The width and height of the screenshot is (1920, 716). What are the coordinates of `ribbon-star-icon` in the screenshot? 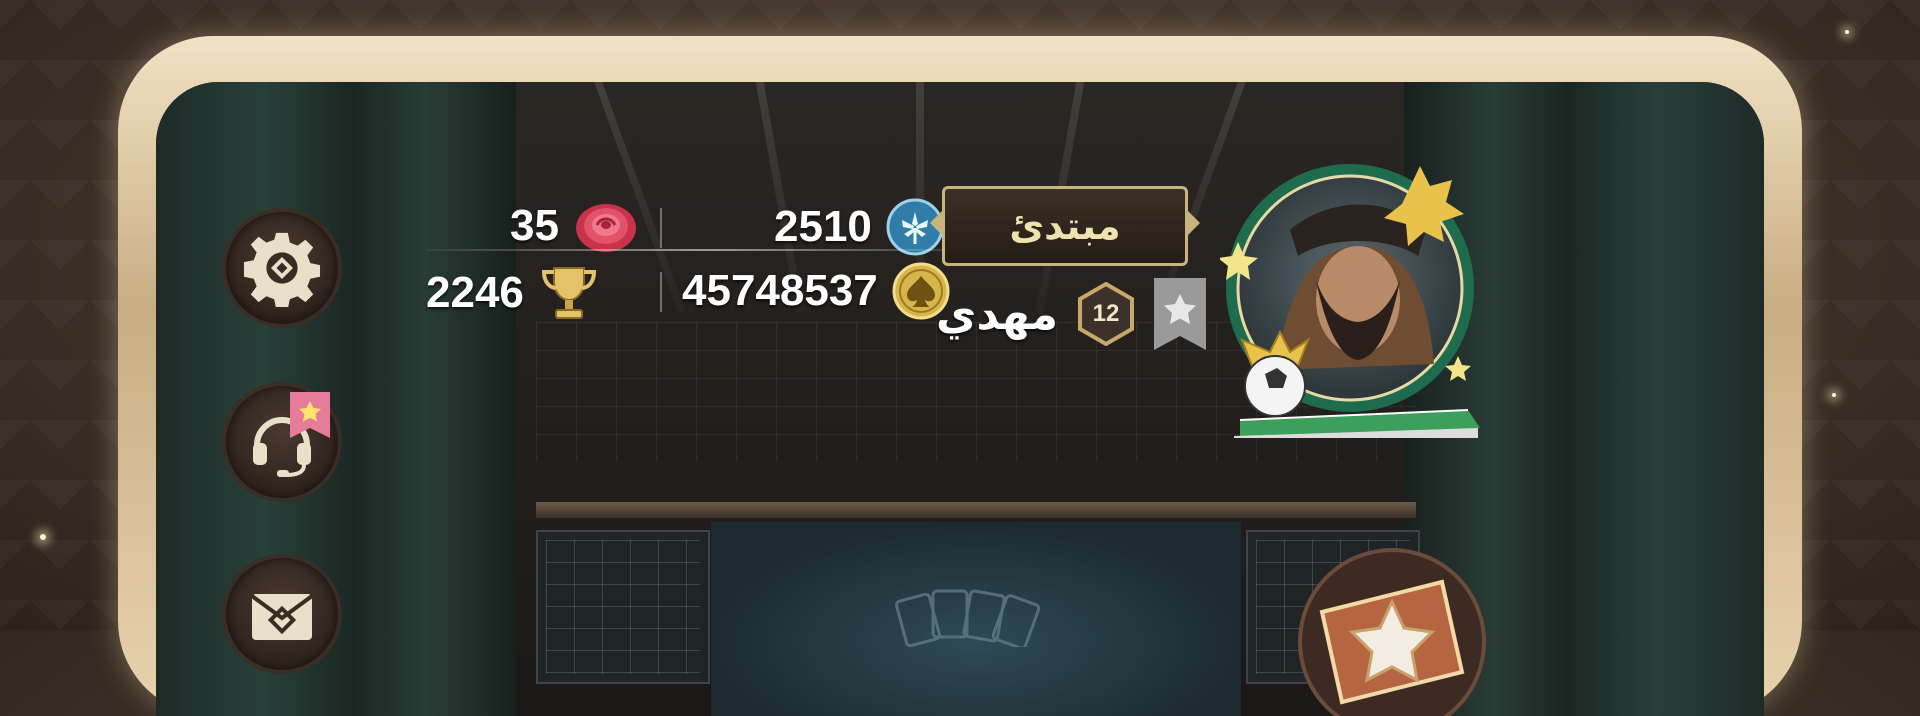 It's located at (1180, 314).